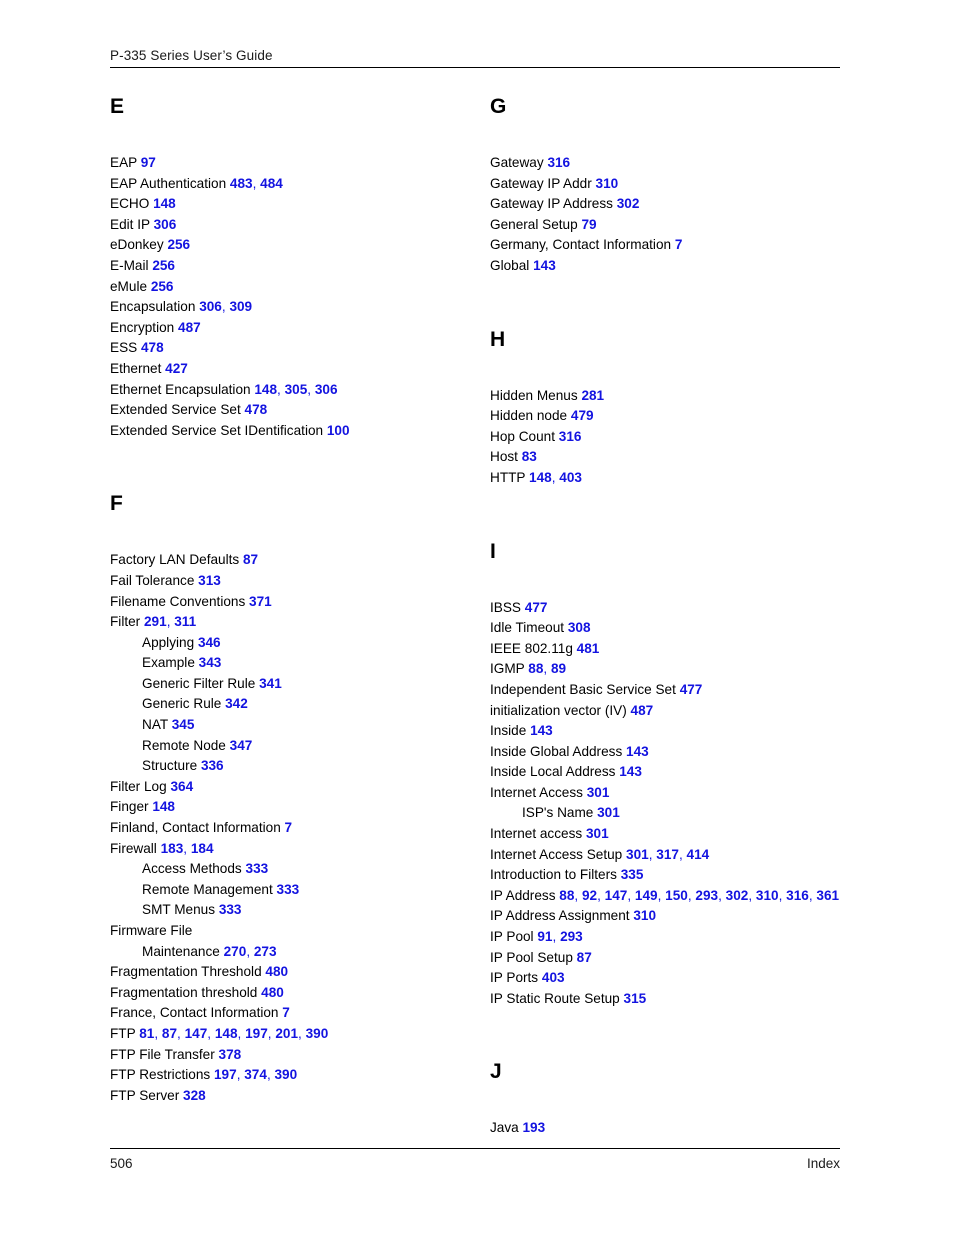 This screenshot has height=1235, width=954. What do you see at coordinates (632, 874) in the screenshot?
I see `index-page-number: 335` at bounding box center [632, 874].